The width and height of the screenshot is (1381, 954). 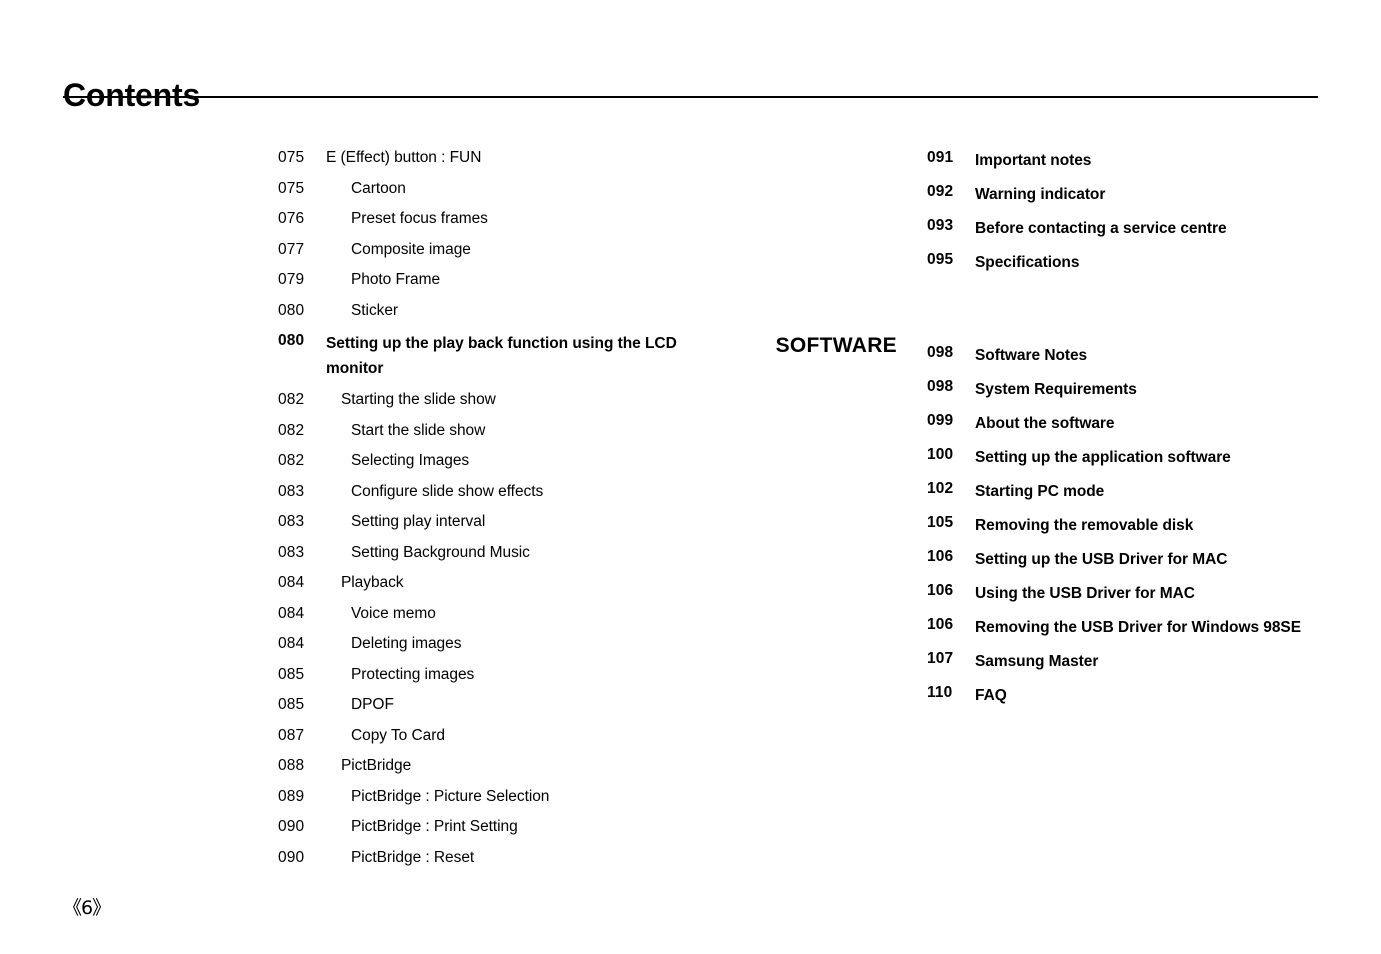 I want to click on toc-entry: 090 PictBridge : Reset, so click(x=493, y=857).